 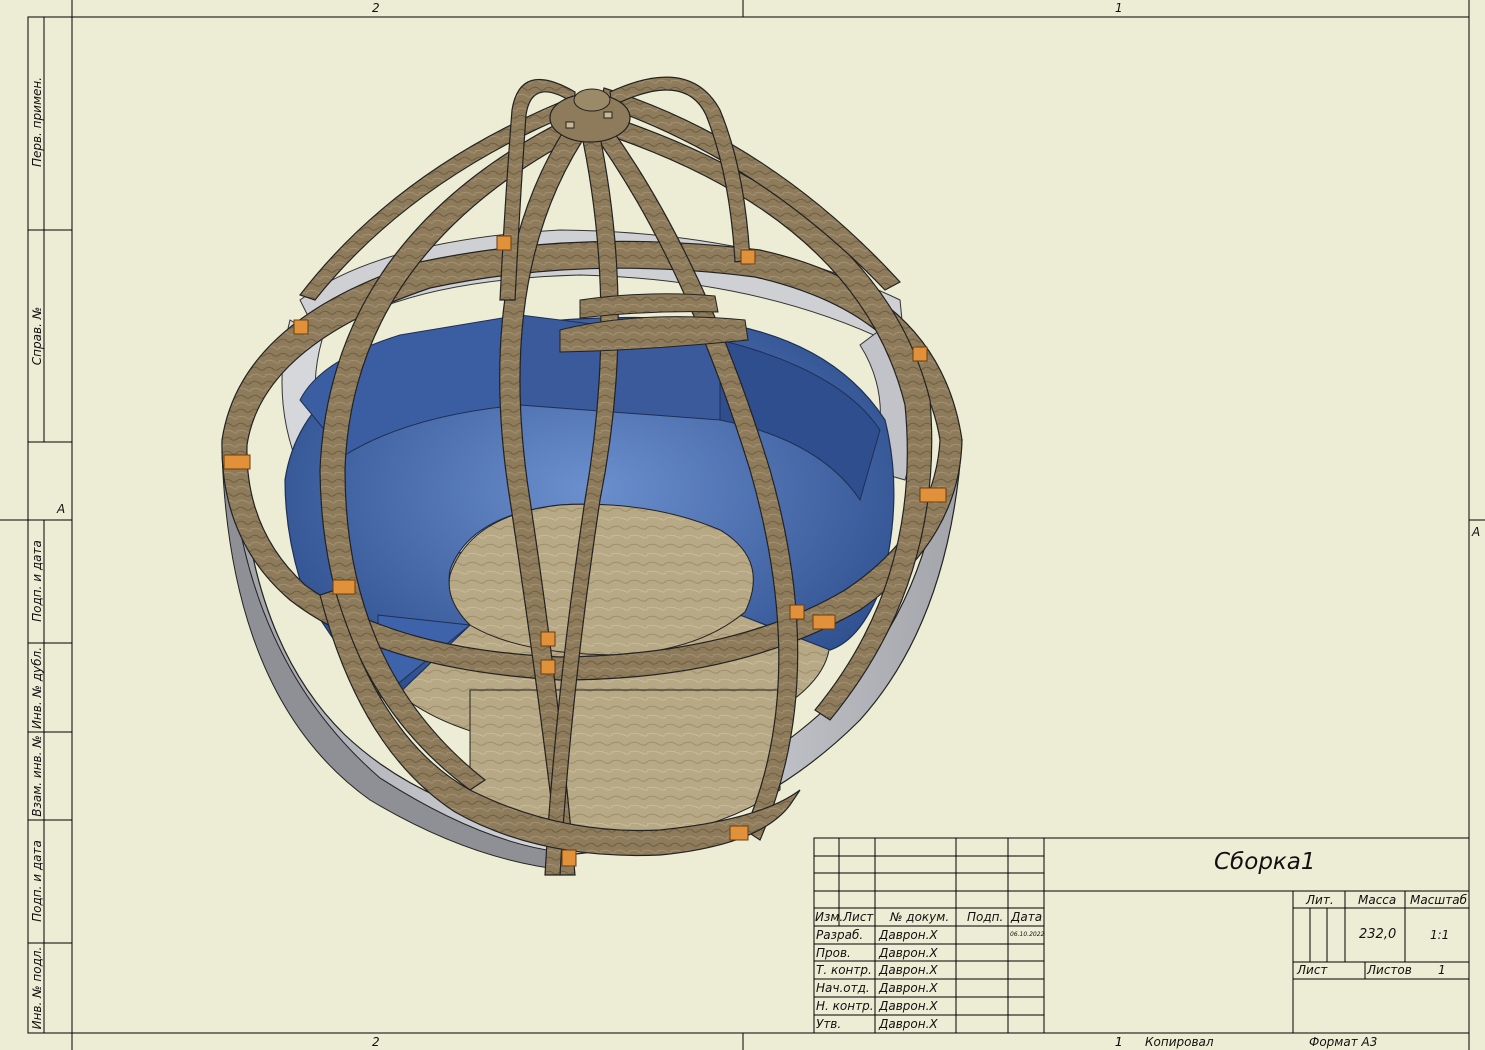 What do you see at coordinates (858, 917) in the screenshot?
I see `hdr-list: Лист` at bounding box center [858, 917].